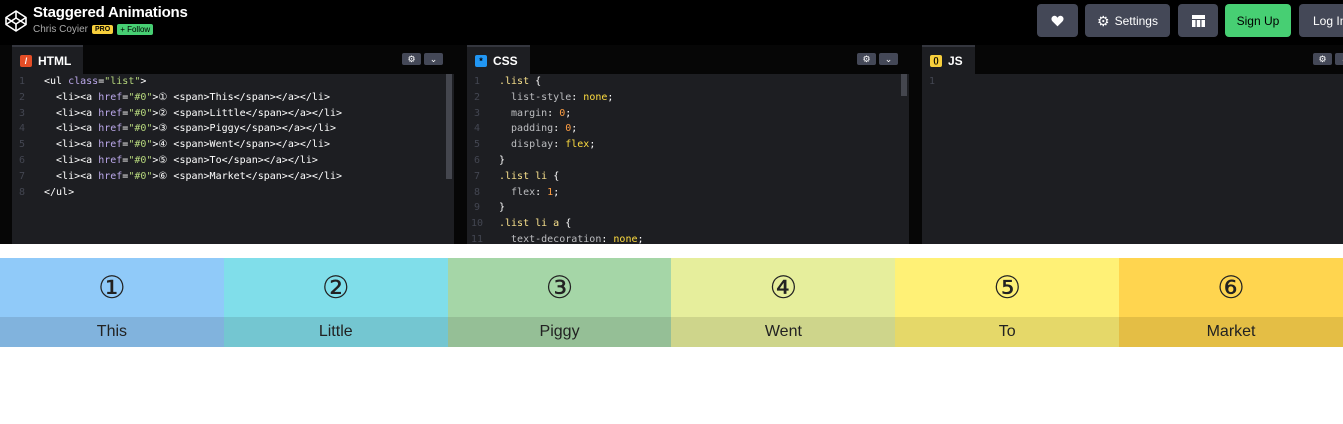 Image resolution: width=1343 pixels, height=424 pixels. What do you see at coordinates (948, 59) in the screenshot?
I see `tab-js: () JS` at bounding box center [948, 59].